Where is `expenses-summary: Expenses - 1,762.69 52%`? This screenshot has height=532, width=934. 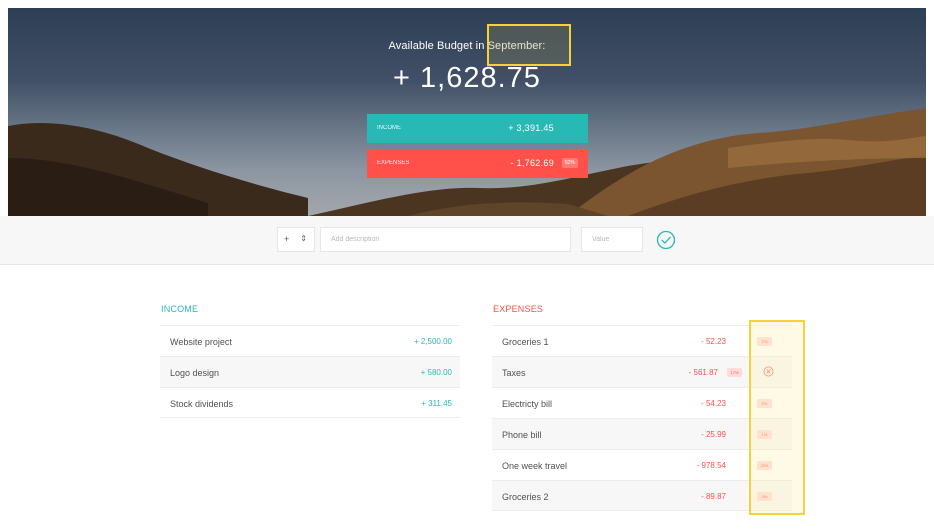
expenses-summary: Expenses - 1,762.69 52% is located at coordinates (477, 163).